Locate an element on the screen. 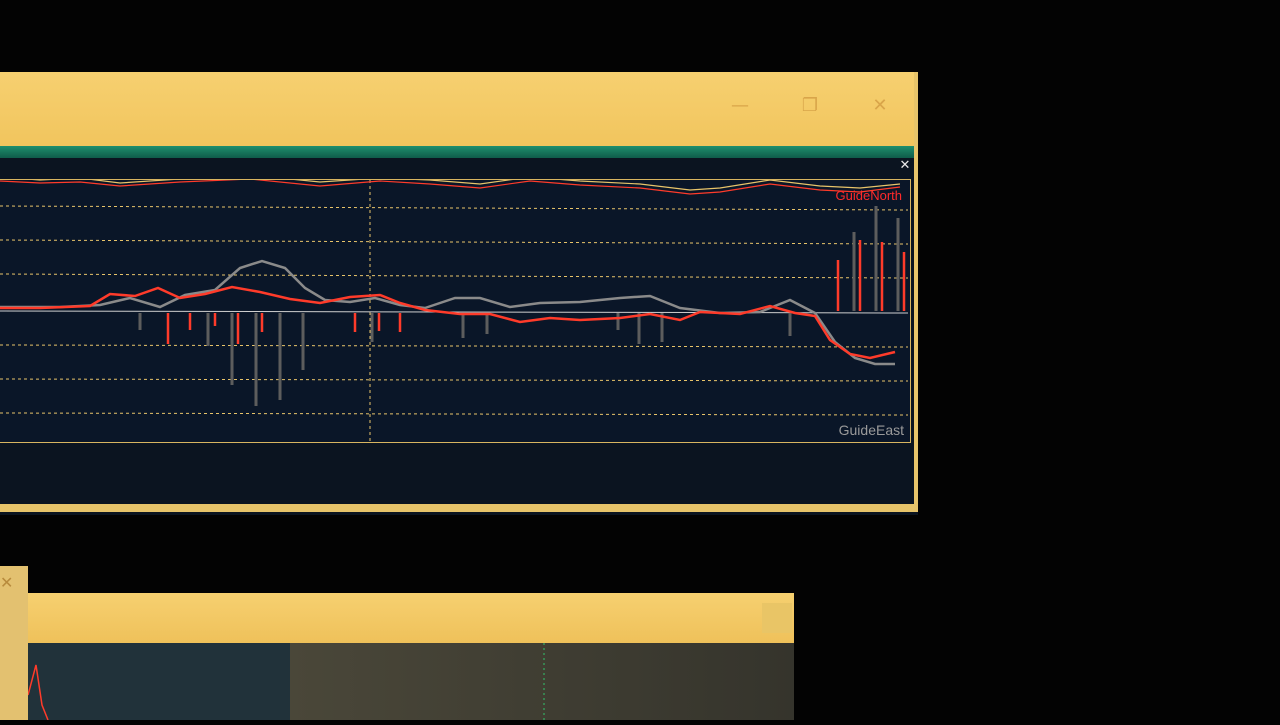  mini-trace-line is located at coordinates (38, 692).